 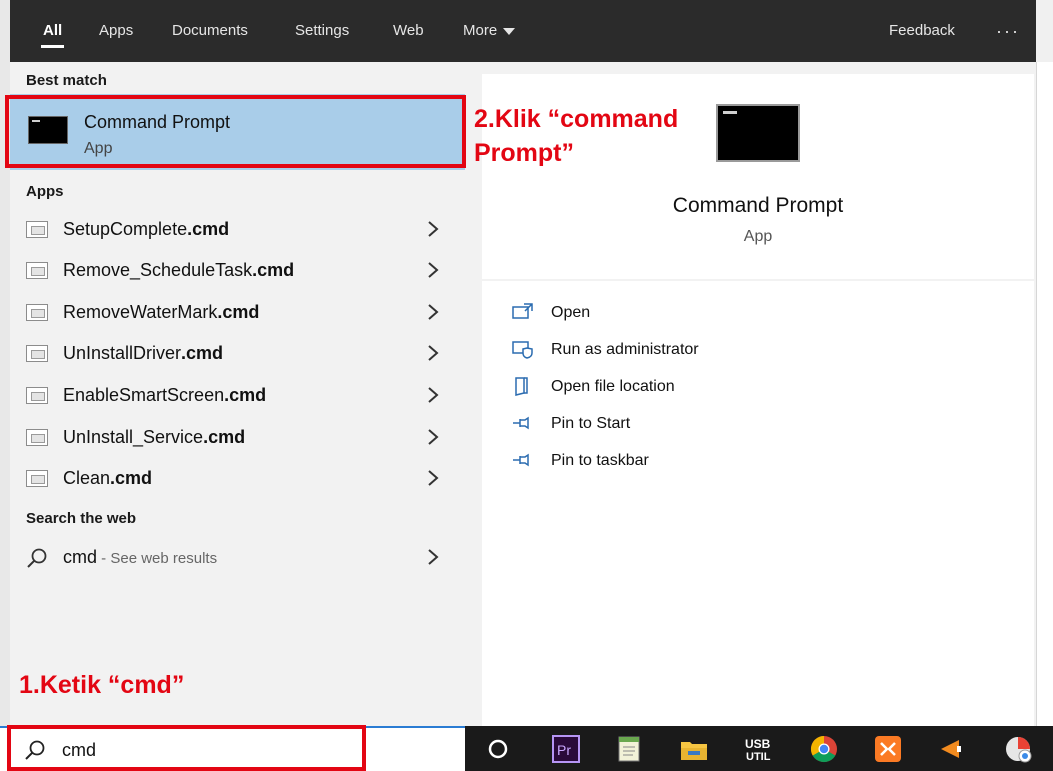 What do you see at coordinates (108, 478) in the screenshot?
I see `app-result-label: Clean.cmd` at bounding box center [108, 478].